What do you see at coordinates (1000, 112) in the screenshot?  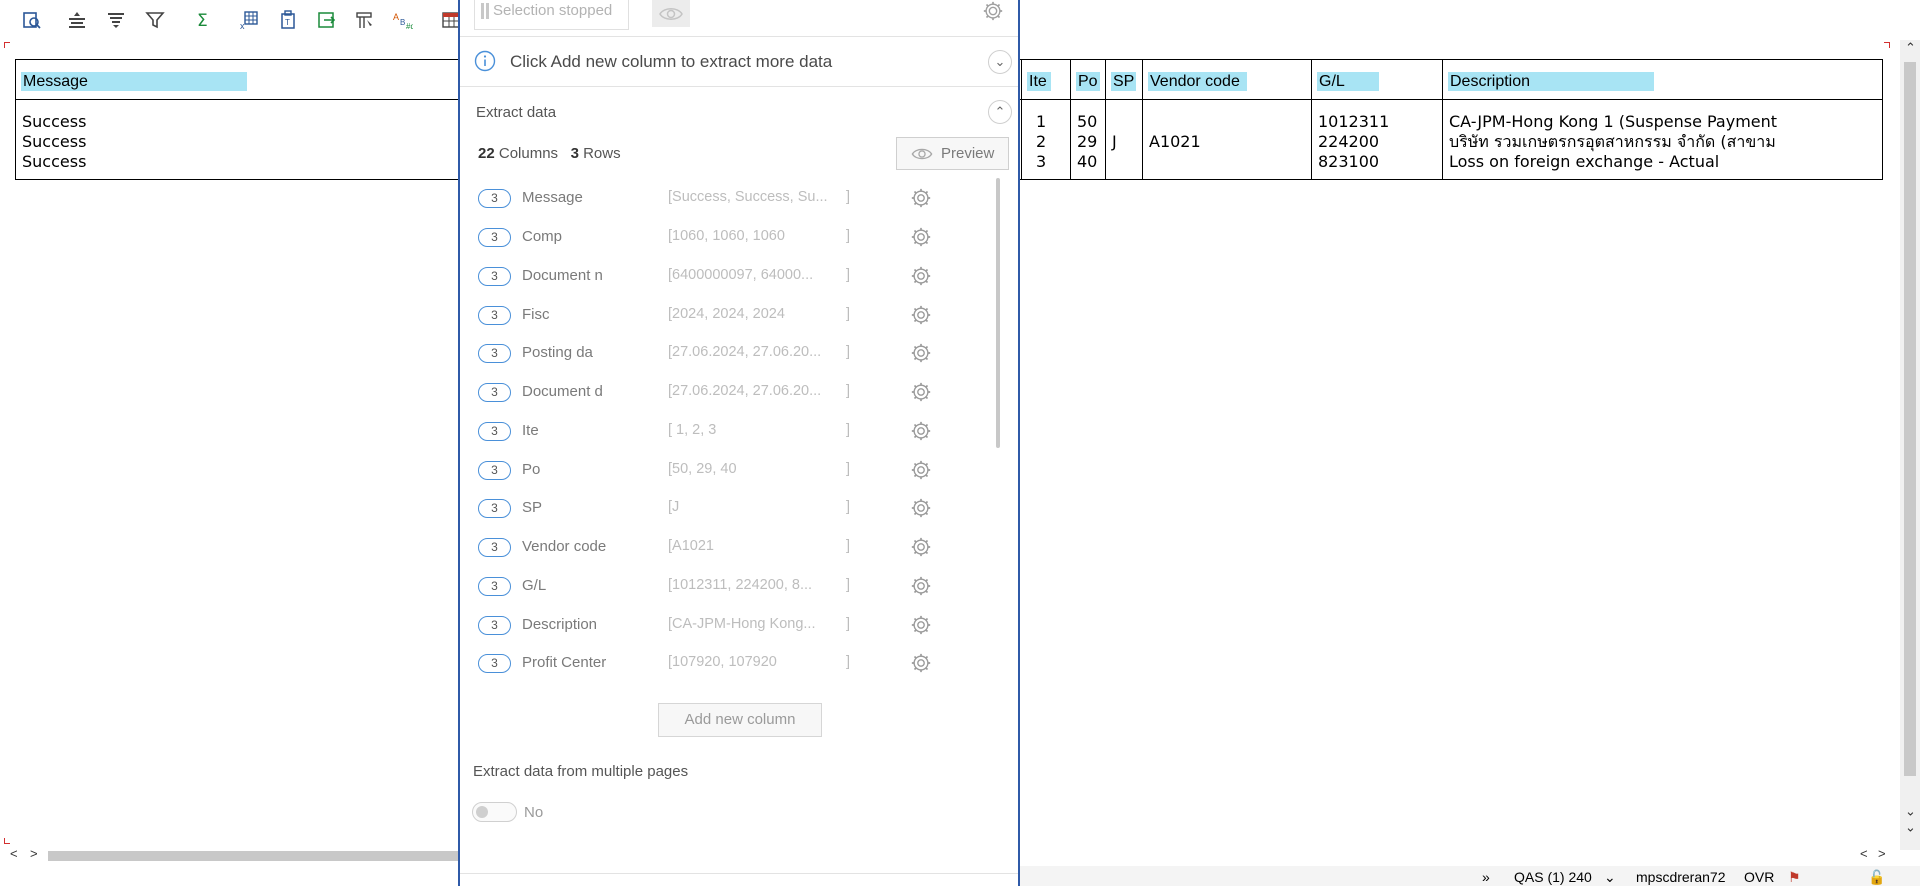 I see `collapse-section-button: ⌃` at bounding box center [1000, 112].